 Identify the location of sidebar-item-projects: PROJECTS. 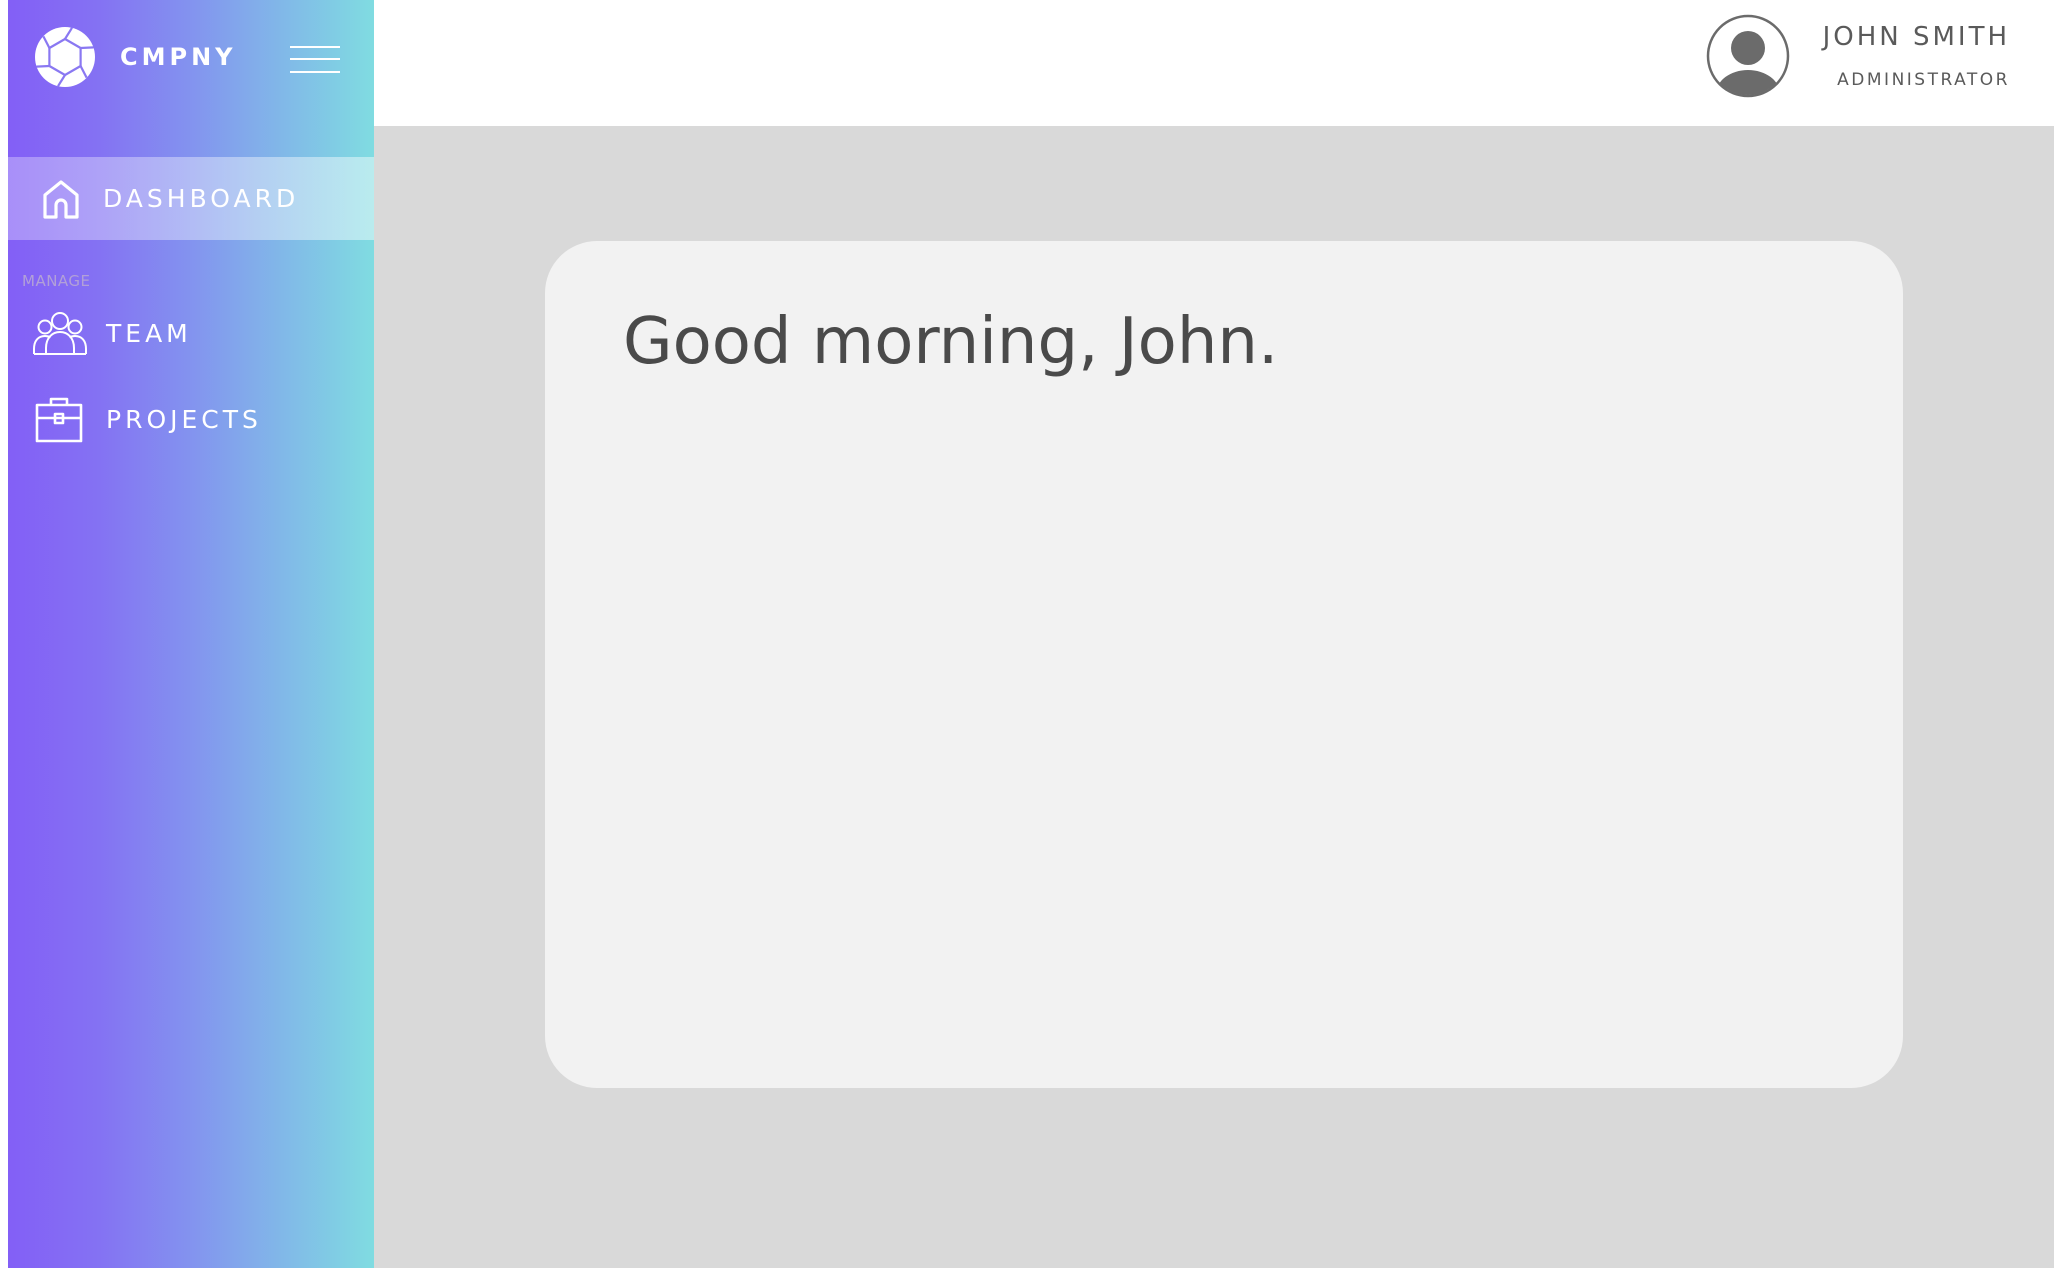
(135, 419).